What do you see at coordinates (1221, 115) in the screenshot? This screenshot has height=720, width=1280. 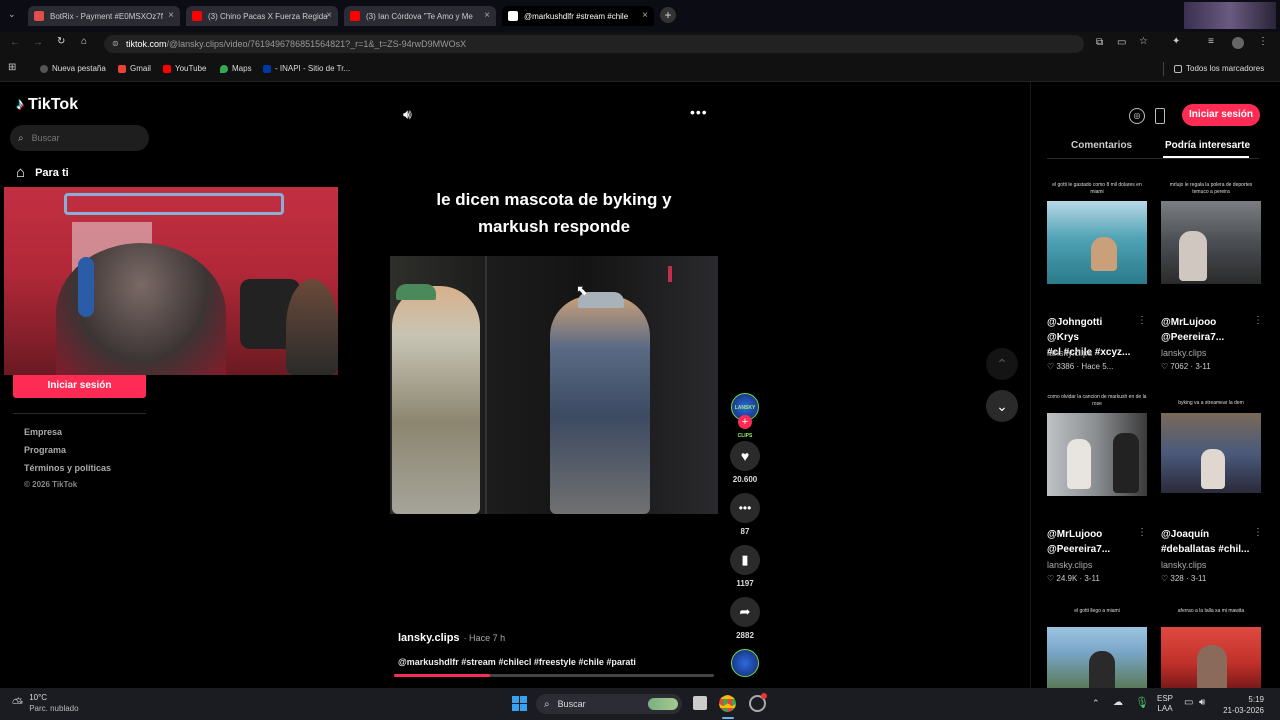 I see `header-login-button: Iniciar sesión` at bounding box center [1221, 115].